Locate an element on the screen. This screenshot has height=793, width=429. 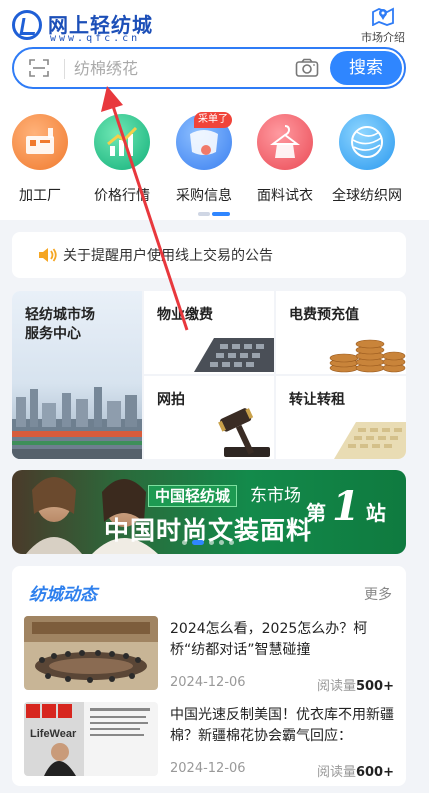
globe-icon is located at coordinates (367, 142).